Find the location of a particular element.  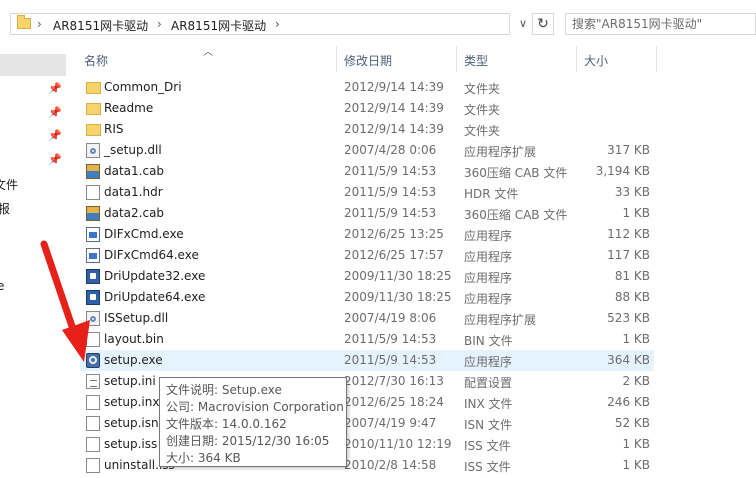

file-name: data1.hdr is located at coordinates (133, 192).